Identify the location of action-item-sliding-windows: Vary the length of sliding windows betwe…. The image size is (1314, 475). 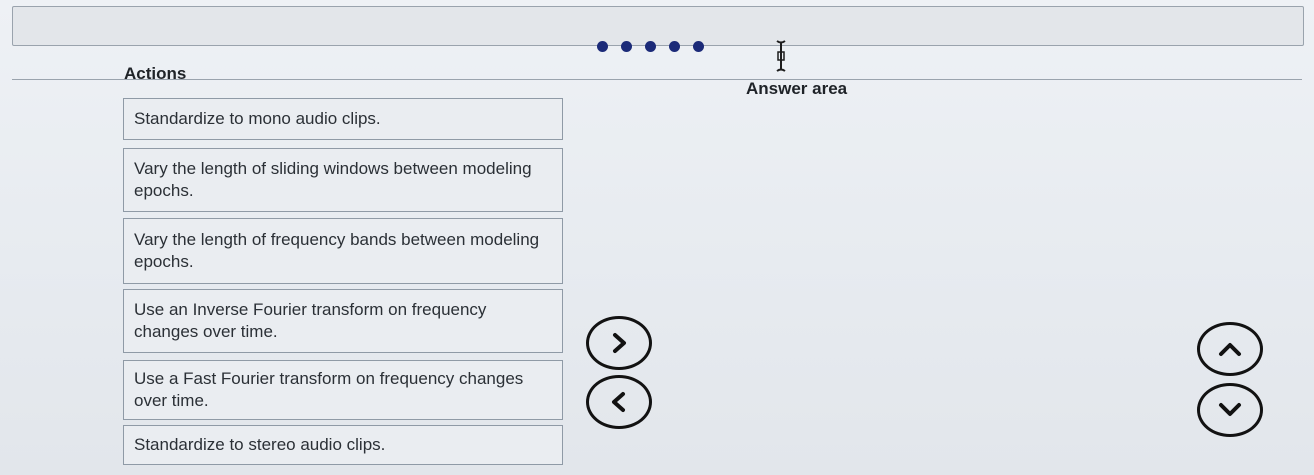
(343, 180).